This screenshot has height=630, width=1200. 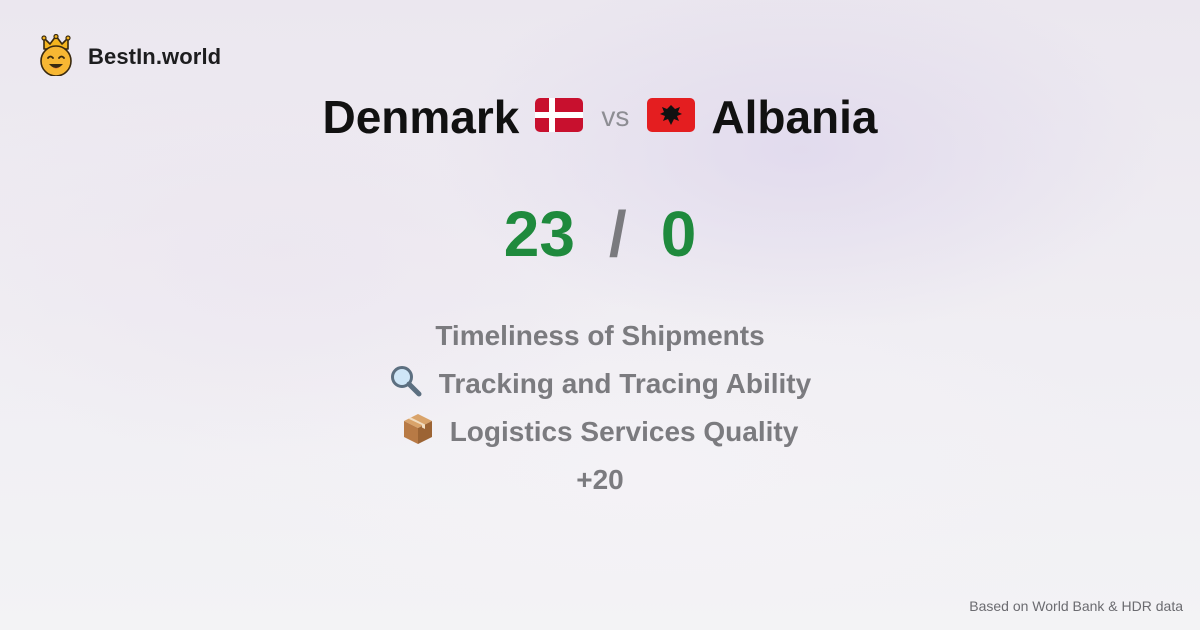 I want to click on comparison-title: Denmark vs Albania, so click(x=600, y=117).